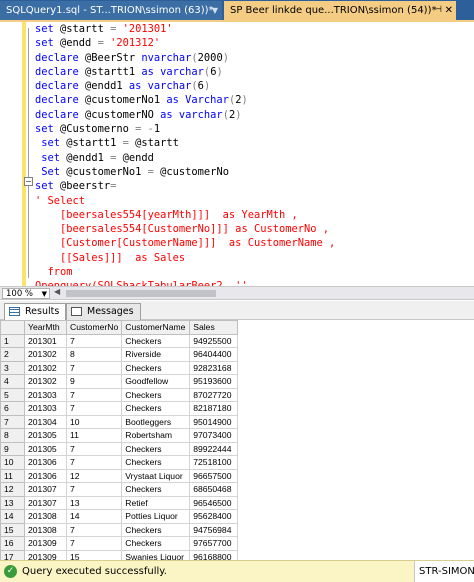 The image size is (474, 582). Describe the element at coordinates (45, 435) in the screenshot. I see `cell-yearmth: 201305` at that location.